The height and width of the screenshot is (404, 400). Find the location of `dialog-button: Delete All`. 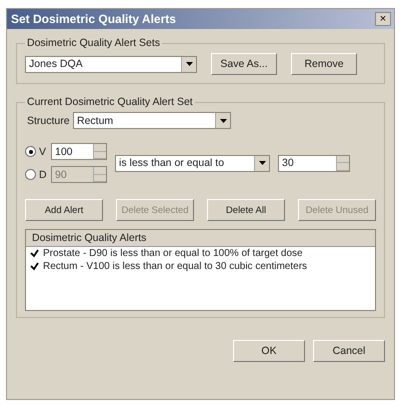

dialog-button: Delete All is located at coordinates (246, 210).